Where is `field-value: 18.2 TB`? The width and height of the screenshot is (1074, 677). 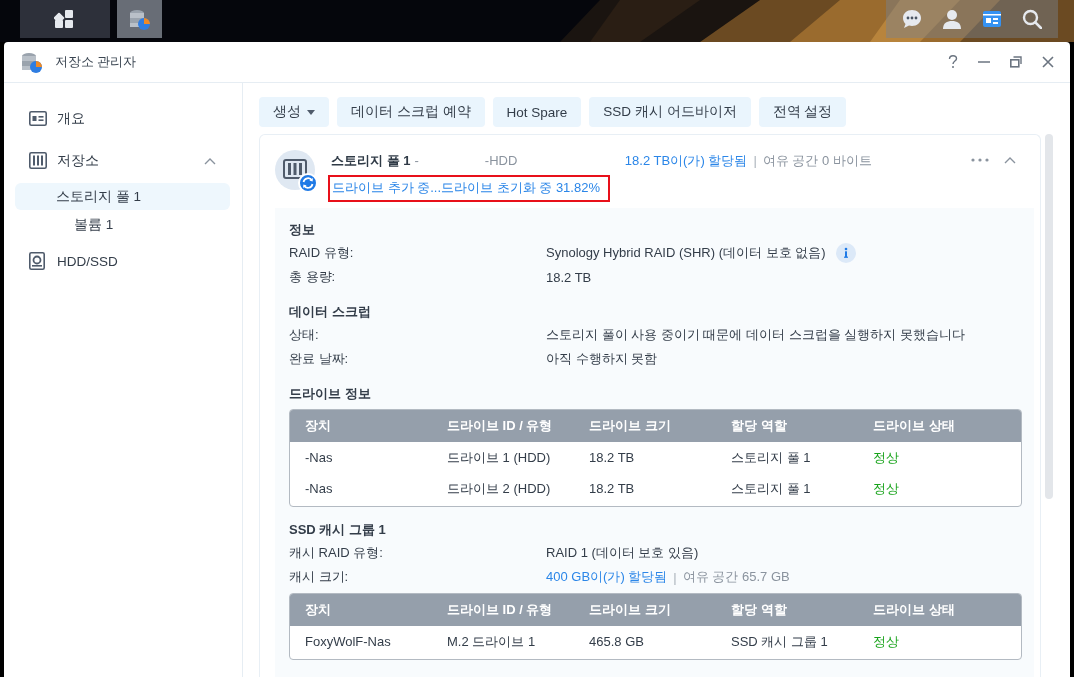 field-value: 18.2 TB is located at coordinates (569, 277).